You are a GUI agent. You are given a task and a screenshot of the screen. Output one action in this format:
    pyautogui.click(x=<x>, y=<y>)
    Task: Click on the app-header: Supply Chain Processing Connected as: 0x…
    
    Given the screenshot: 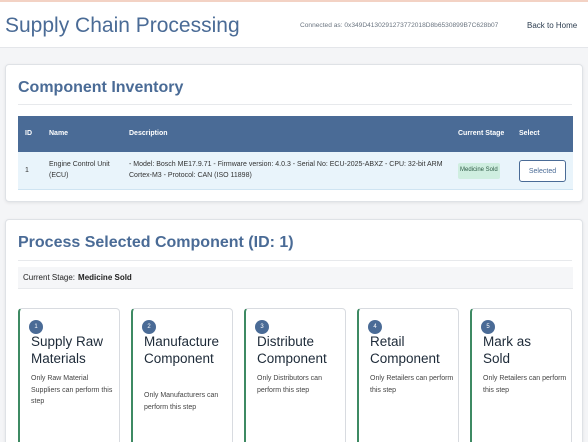 What is the action you would take?
    pyautogui.click(x=294, y=25)
    